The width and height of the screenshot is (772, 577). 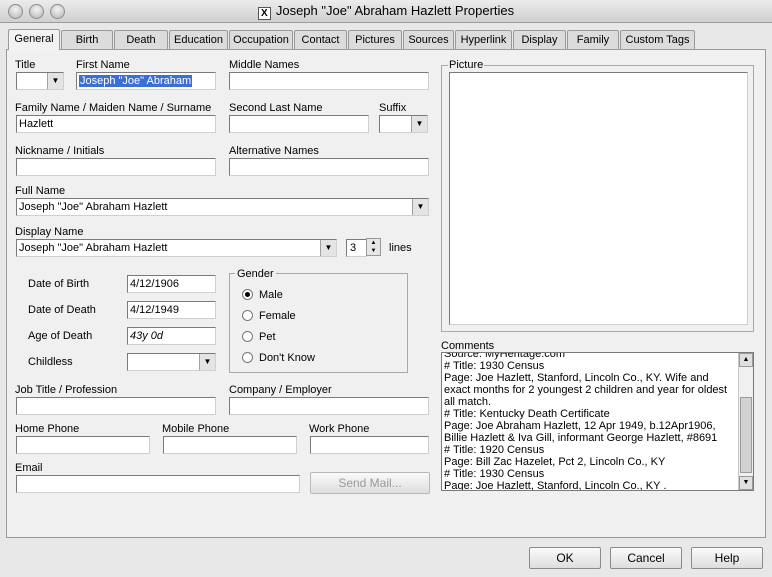 I want to click on gender-male-radio, so click(x=247, y=294).